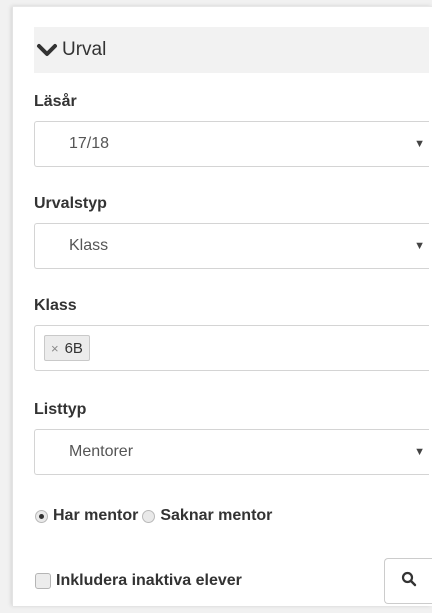 The height and width of the screenshot is (613, 432). I want to click on urvalstyp-label: Urvalstyp, so click(70, 203).